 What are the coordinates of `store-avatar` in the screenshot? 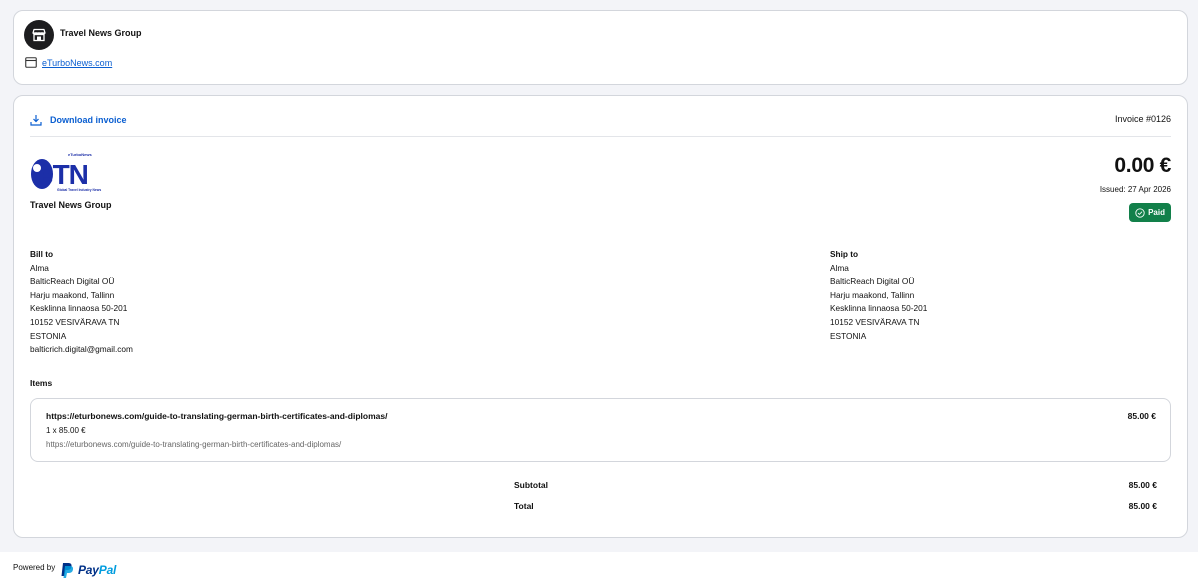 It's located at (39, 35).